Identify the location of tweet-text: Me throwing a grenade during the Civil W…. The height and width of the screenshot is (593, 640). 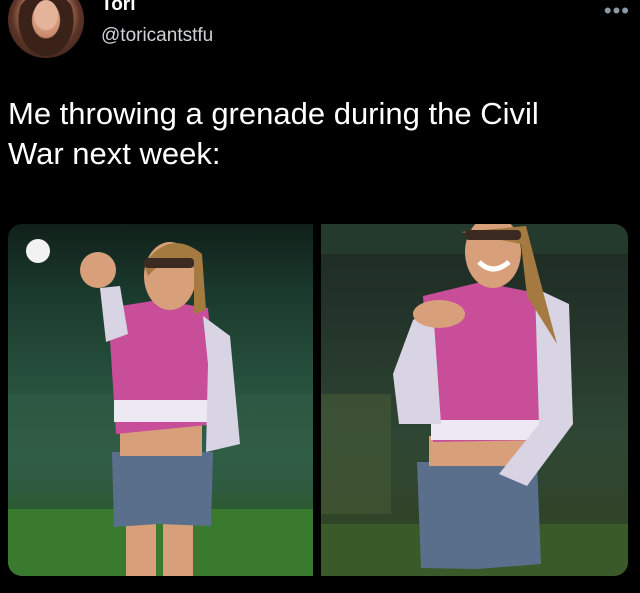
(318, 134).